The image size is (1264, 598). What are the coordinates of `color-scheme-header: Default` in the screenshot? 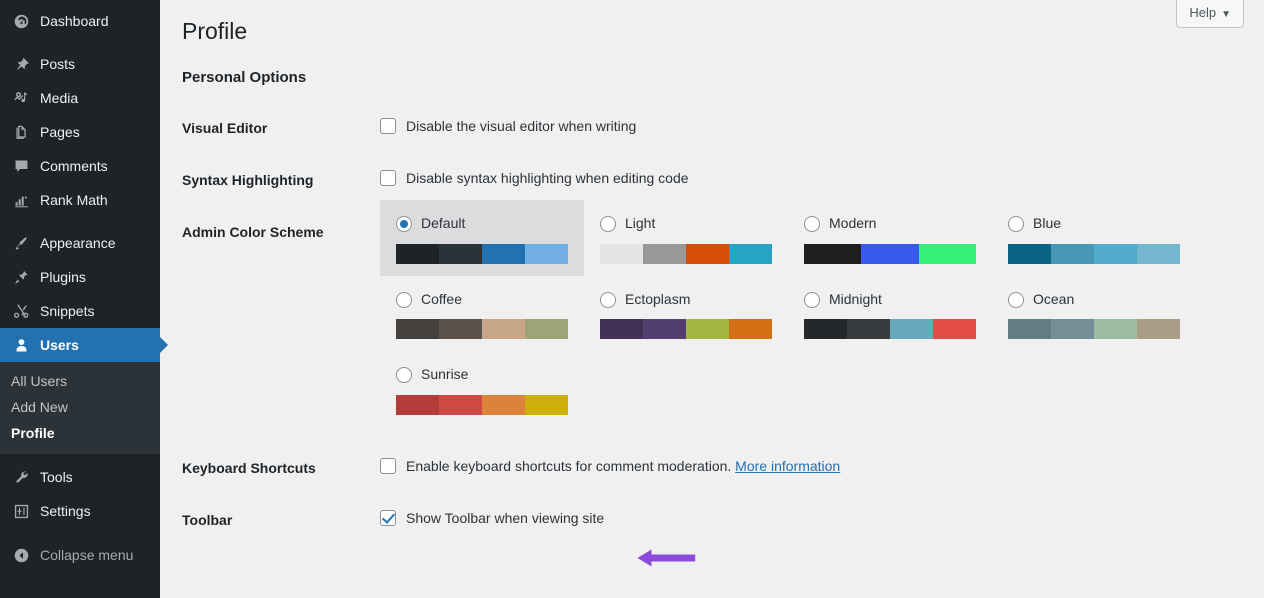 It's located at (482, 224).